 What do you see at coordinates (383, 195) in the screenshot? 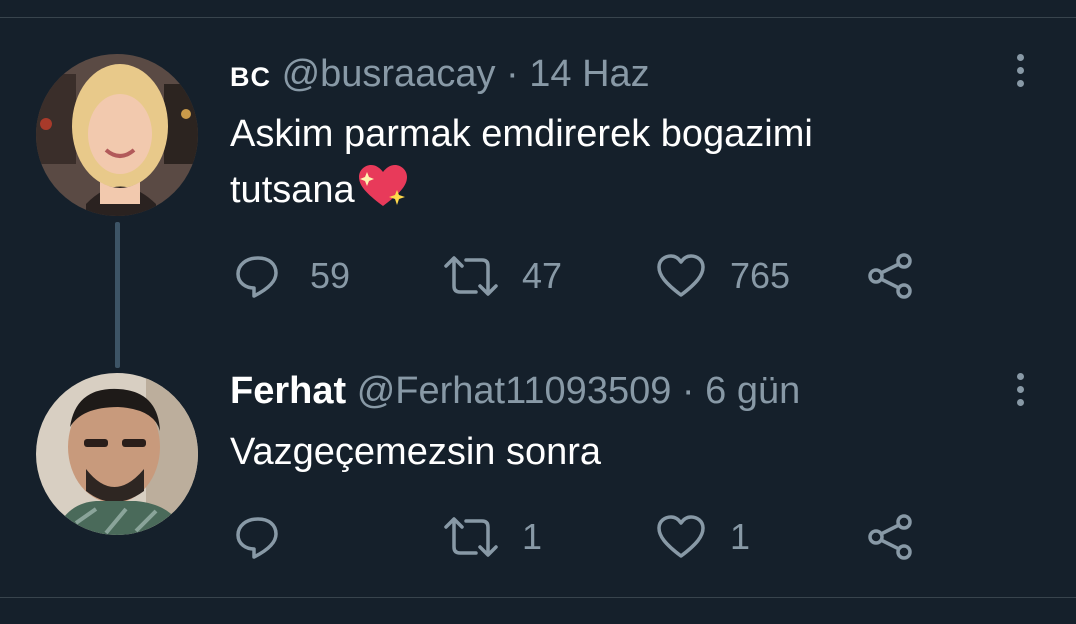
I see `sparkling-heart-emoji` at bounding box center [383, 195].